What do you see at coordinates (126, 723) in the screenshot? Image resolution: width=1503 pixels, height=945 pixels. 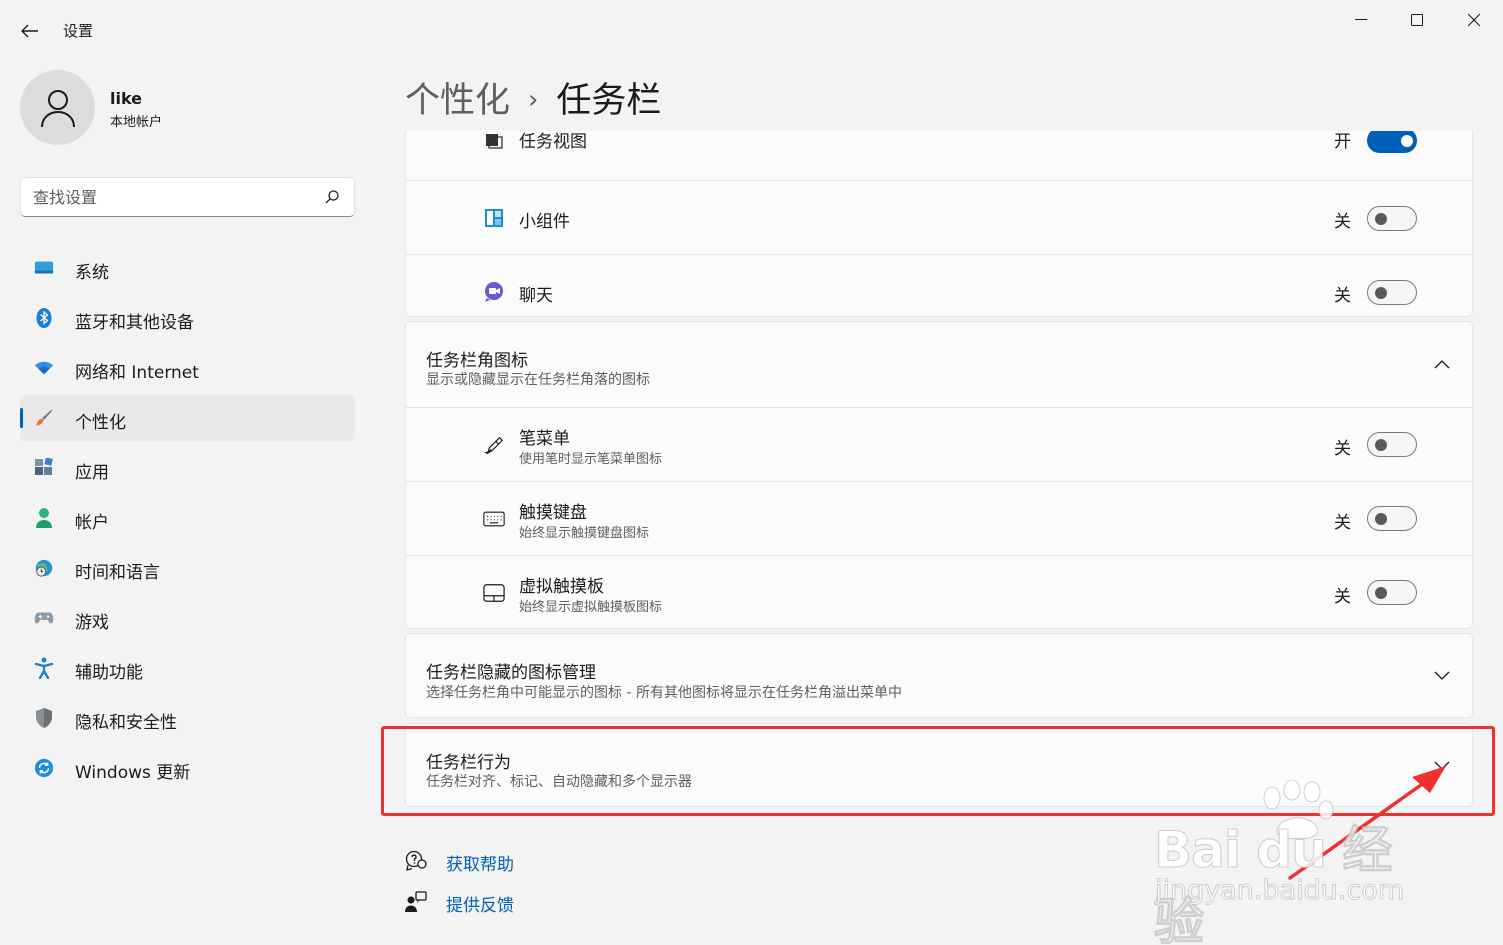 I see `sidebar-item-label: 隐私和安全性` at bounding box center [126, 723].